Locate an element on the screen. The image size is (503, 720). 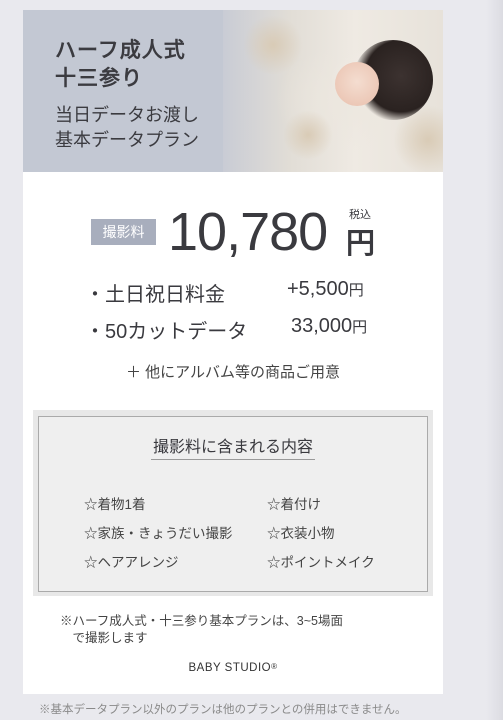
price-row: 撮影料 10,780 税込 円 is located at coordinates (241, 232).